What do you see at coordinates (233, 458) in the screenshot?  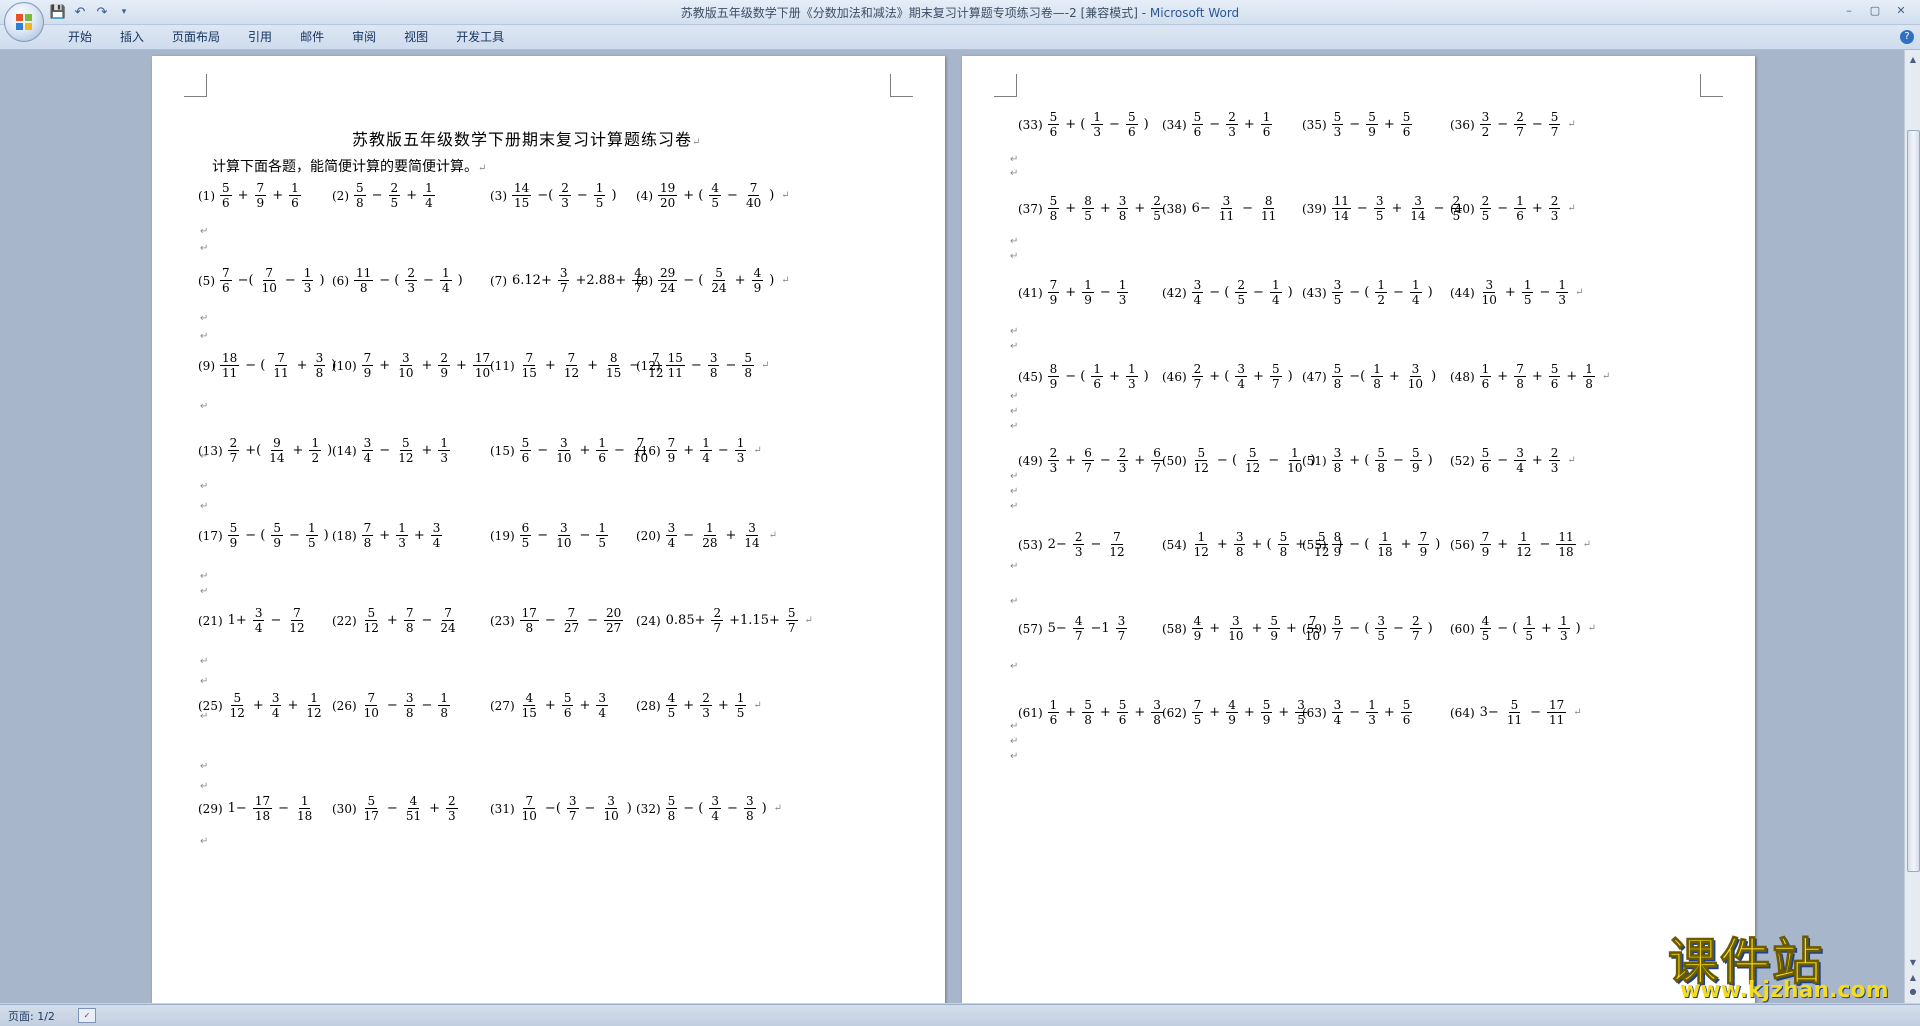 I see `denominator: 7` at bounding box center [233, 458].